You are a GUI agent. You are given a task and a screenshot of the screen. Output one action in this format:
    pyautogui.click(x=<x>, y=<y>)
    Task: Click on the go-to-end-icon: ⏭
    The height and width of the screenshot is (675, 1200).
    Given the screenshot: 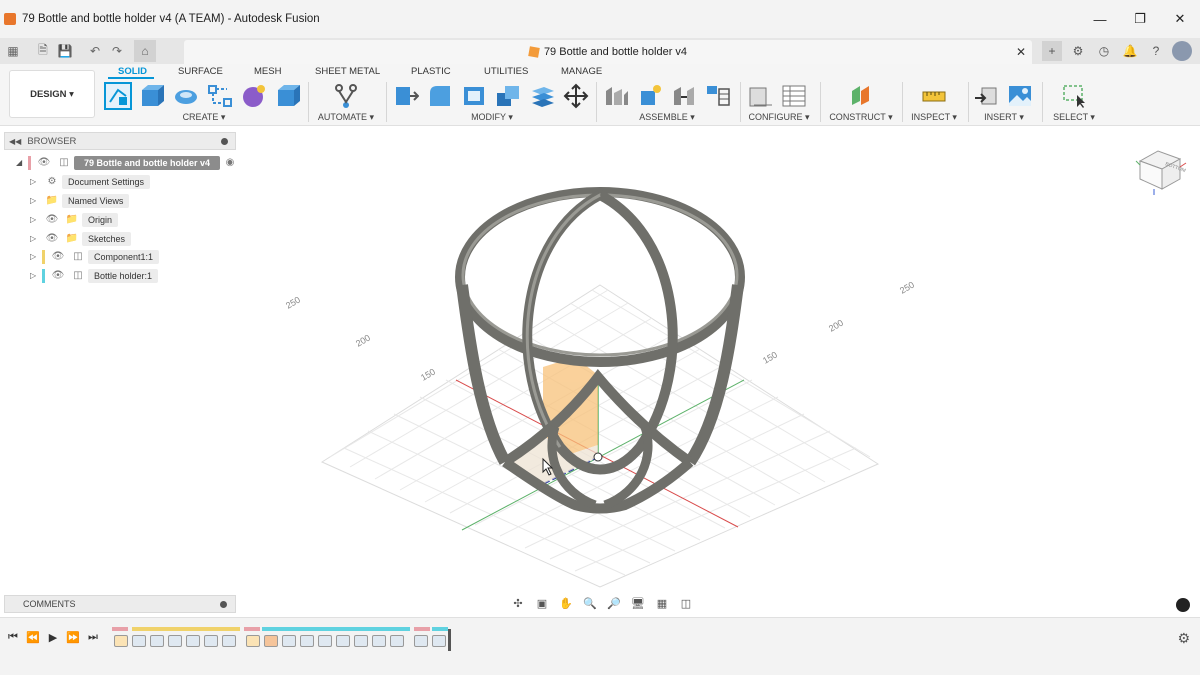 What is the action you would take?
    pyautogui.click(x=93, y=637)
    